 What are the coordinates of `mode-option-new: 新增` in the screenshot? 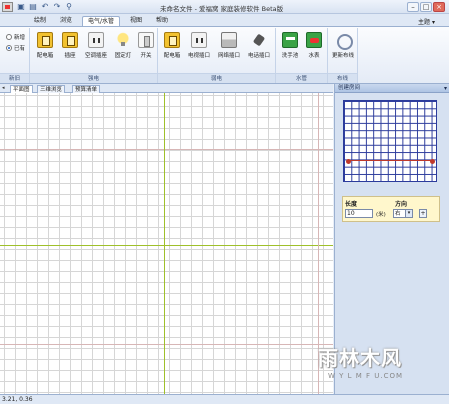 It's located at (15, 38).